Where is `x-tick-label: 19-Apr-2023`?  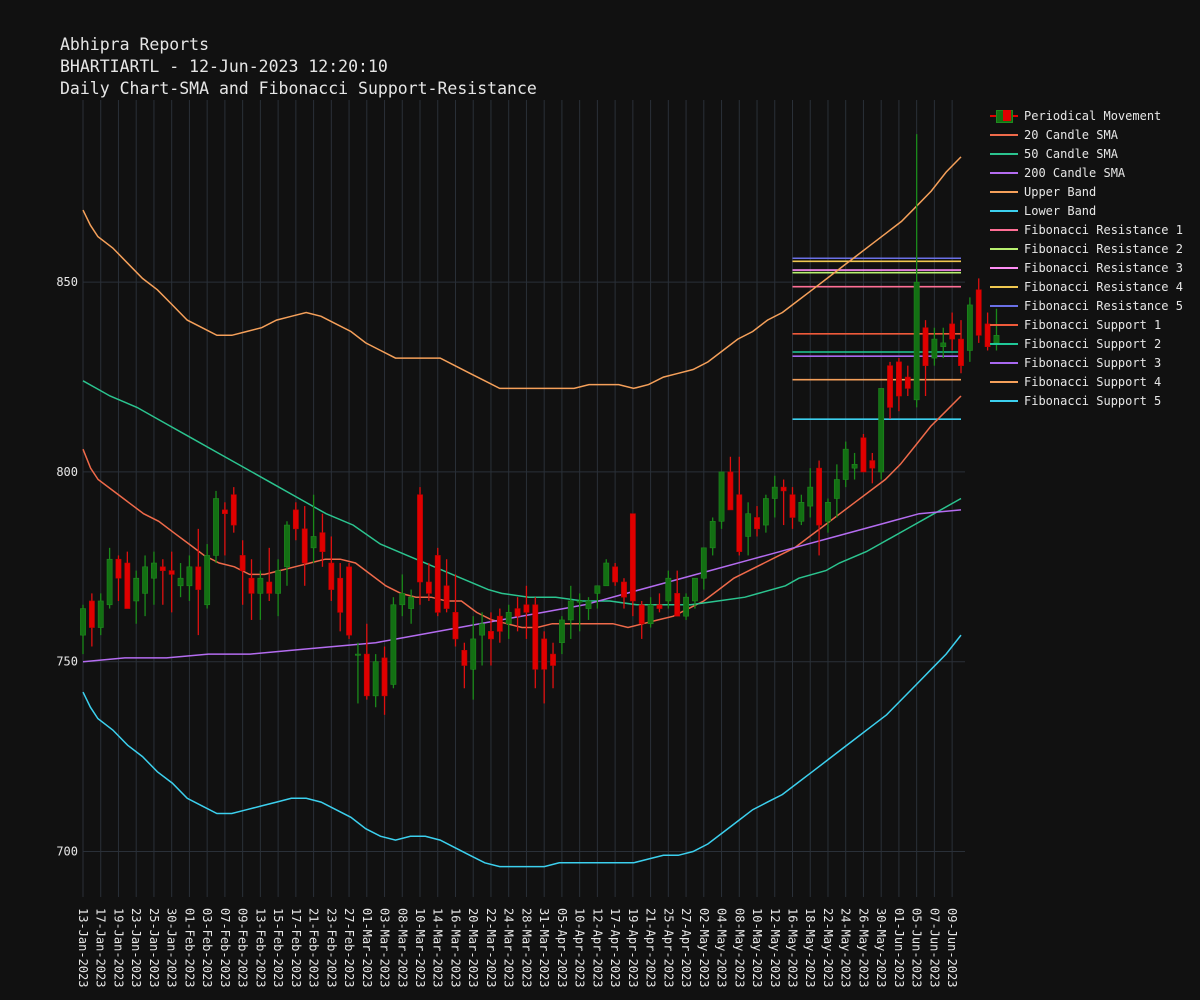
x-tick-label: 19-Apr-2023 is located at coordinates (633, 947).